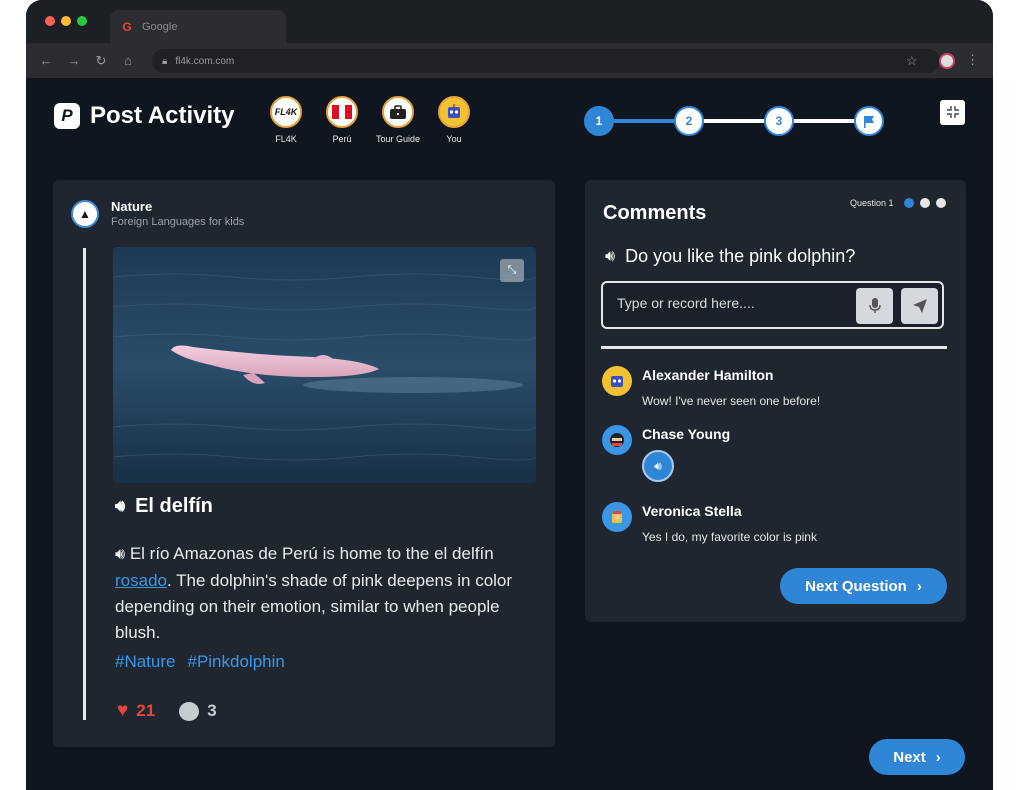 This screenshot has height=790, width=1024. I want to click on question-progress: Question 1, so click(898, 203).